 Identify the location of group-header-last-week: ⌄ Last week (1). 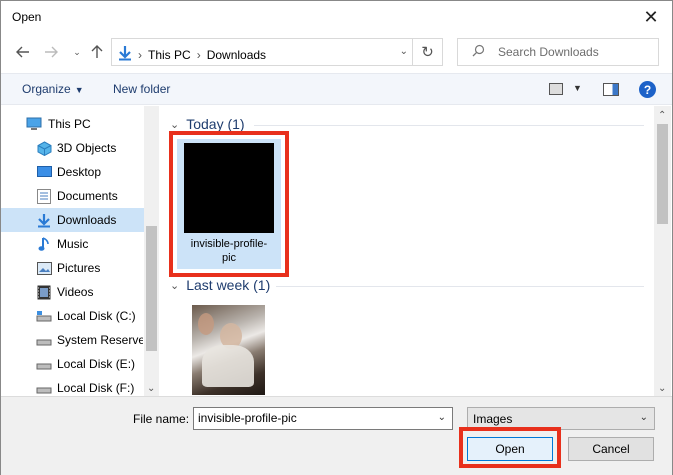
(220, 285).